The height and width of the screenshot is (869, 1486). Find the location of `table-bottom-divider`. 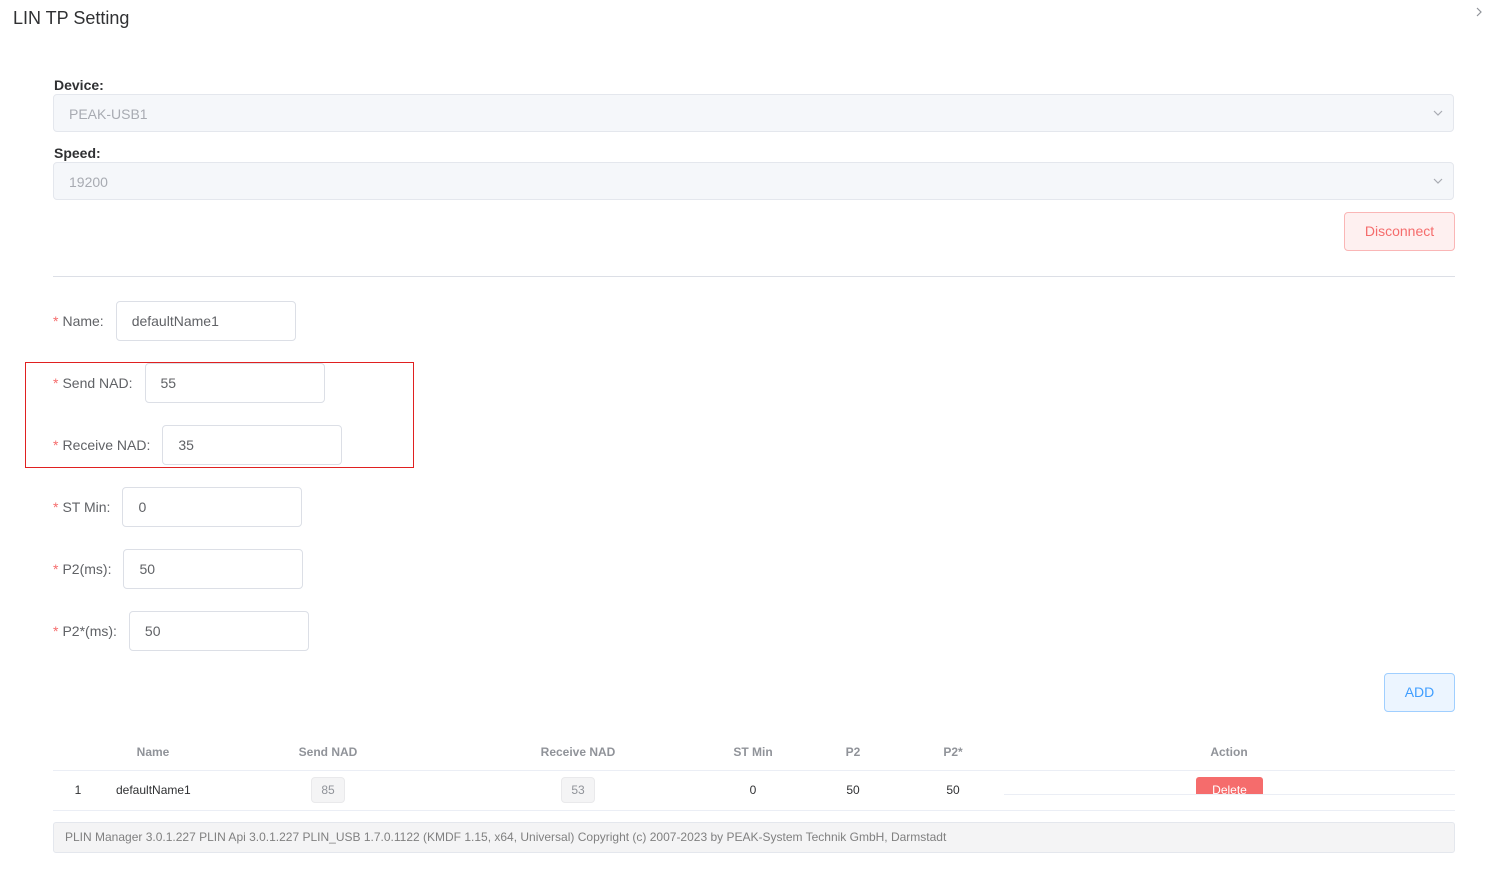

table-bottom-divider is located at coordinates (754, 810).